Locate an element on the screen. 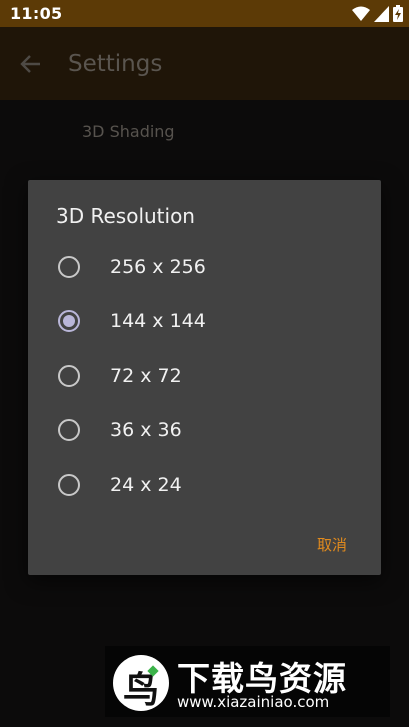 The width and height of the screenshot is (409, 727). option-36: 36 x 36 is located at coordinates (204, 430).